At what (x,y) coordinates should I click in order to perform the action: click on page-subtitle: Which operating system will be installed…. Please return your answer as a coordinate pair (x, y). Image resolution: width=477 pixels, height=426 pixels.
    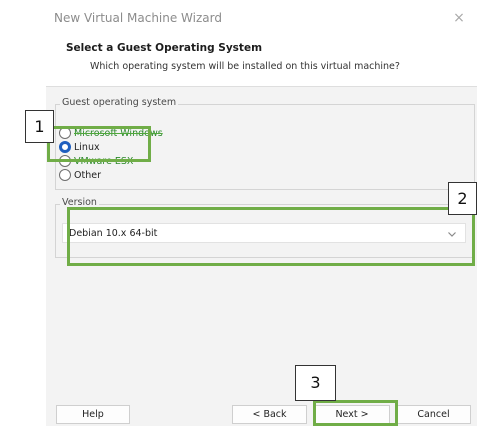
    Looking at the image, I should click on (245, 66).